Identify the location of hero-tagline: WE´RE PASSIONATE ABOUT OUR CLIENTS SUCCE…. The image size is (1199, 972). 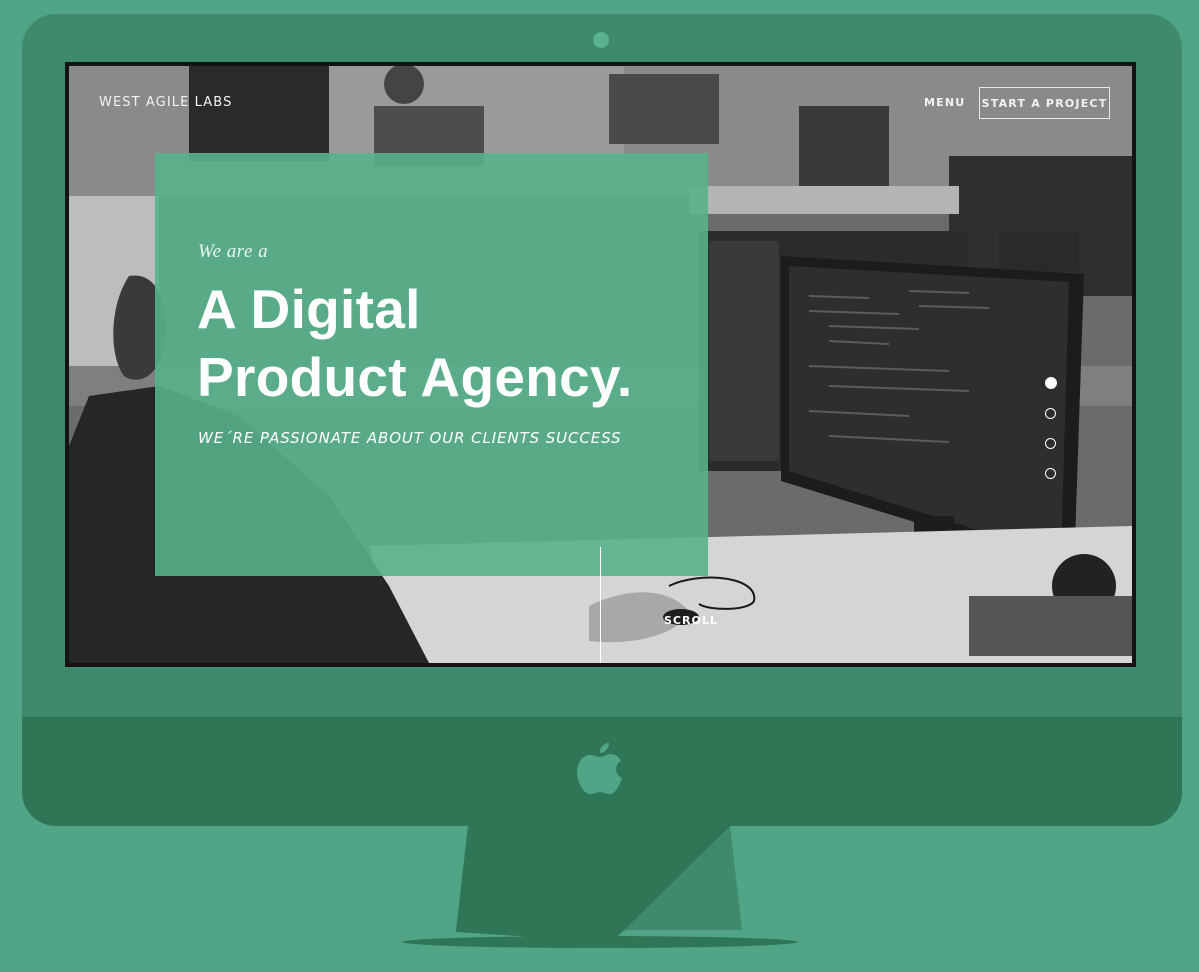
(410, 438).